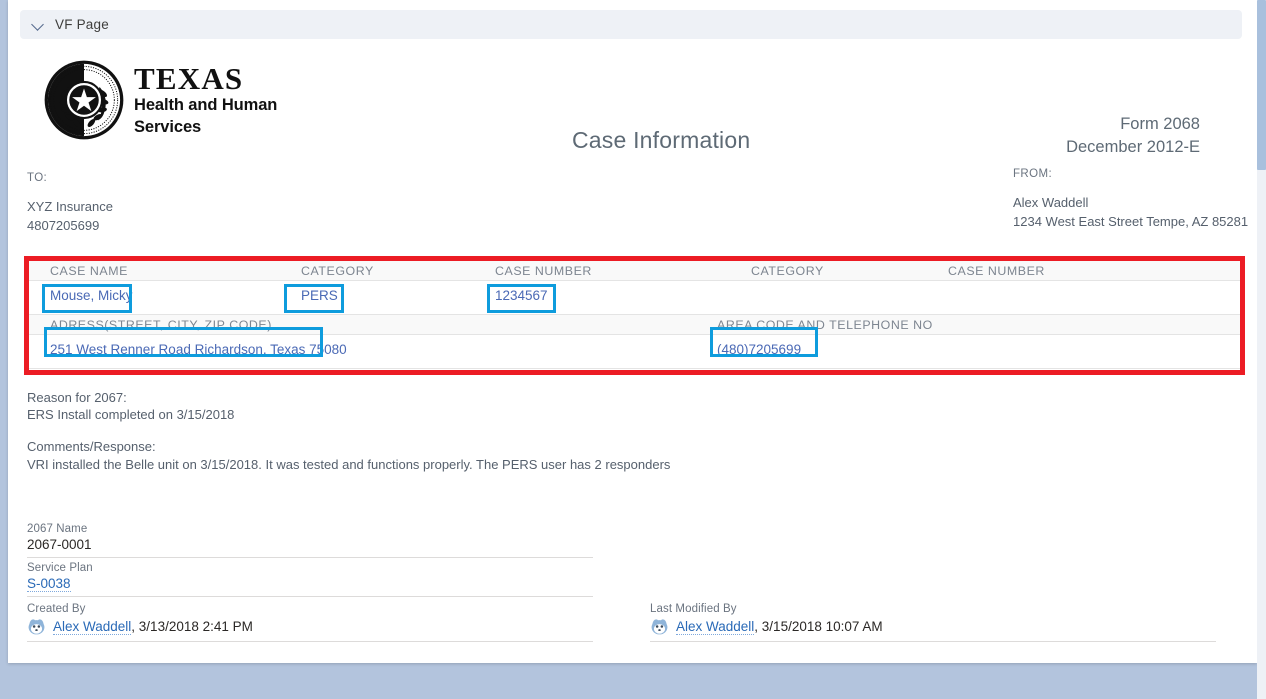 The height and width of the screenshot is (699, 1266). I want to click on last-modified-by-row: Alex Waddell, 3/15/2018 10:07 AM, so click(933, 626).